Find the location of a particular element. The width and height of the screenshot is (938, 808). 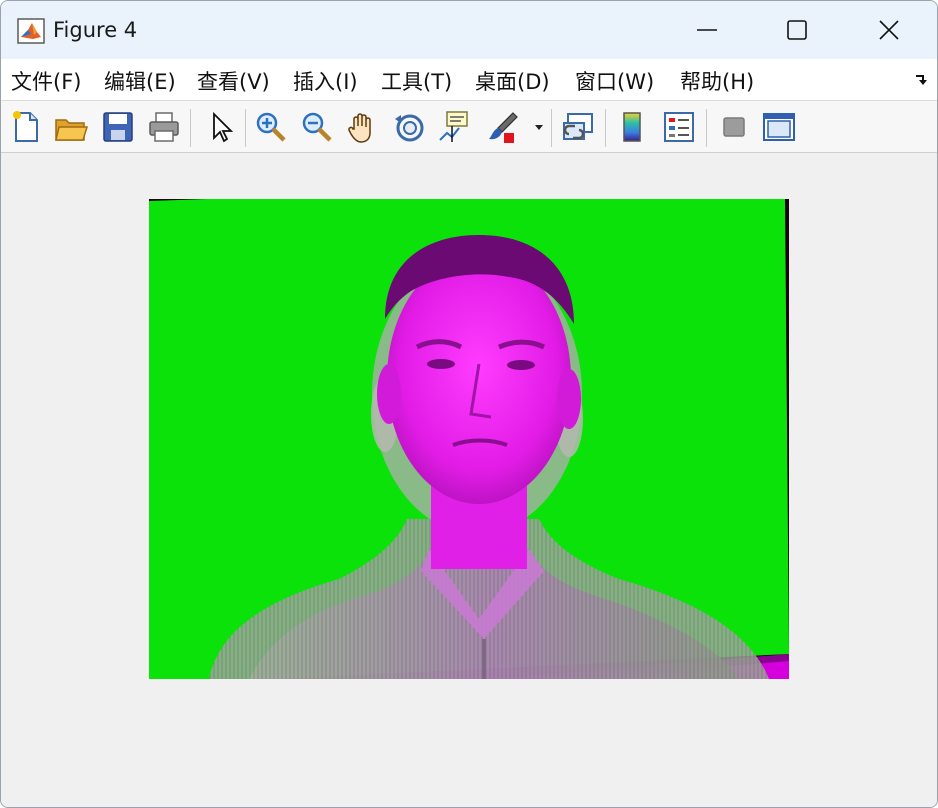

zoom-in-icon is located at coordinates (271, 127).